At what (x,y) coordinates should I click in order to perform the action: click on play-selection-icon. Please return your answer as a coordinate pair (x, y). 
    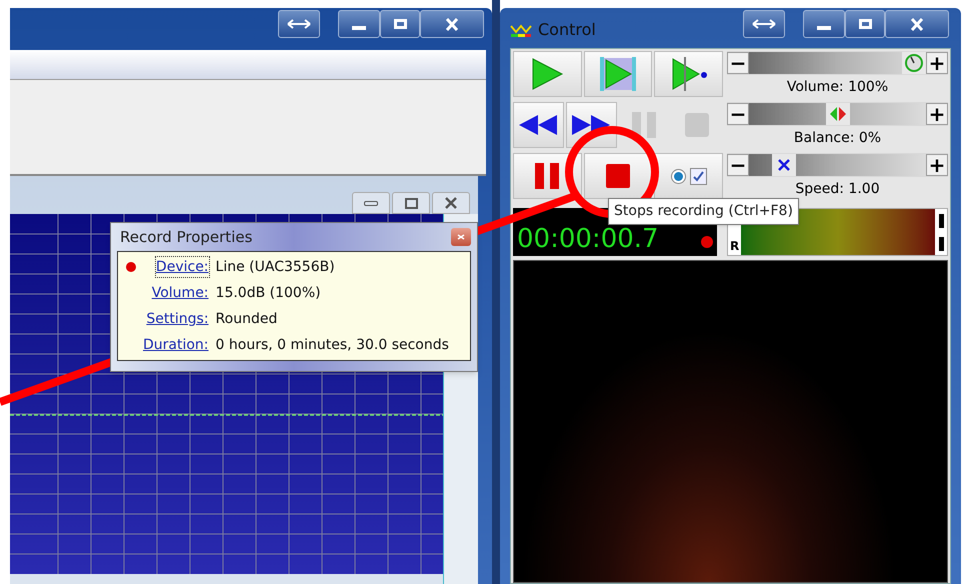
    Looking at the image, I should click on (618, 74).